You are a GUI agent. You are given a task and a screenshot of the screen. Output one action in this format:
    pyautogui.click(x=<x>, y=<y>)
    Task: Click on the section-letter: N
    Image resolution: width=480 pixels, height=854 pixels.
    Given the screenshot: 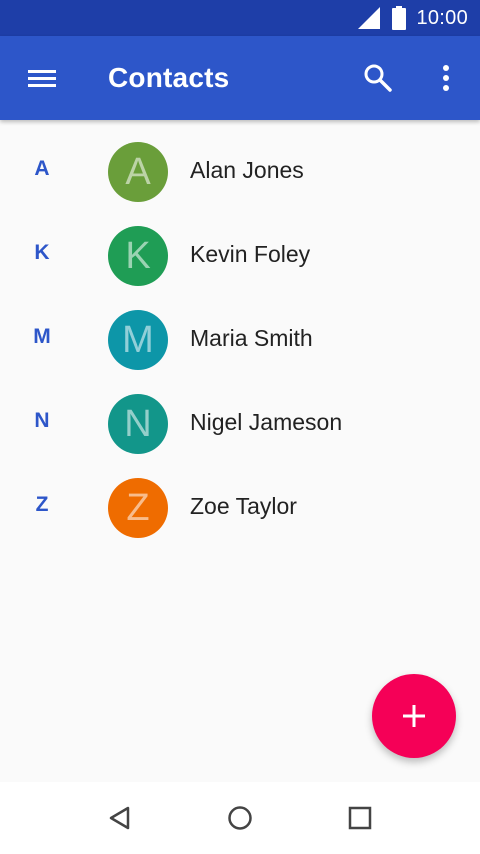 What is the action you would take?
    pyautogui.click(x=42, y=420)
    